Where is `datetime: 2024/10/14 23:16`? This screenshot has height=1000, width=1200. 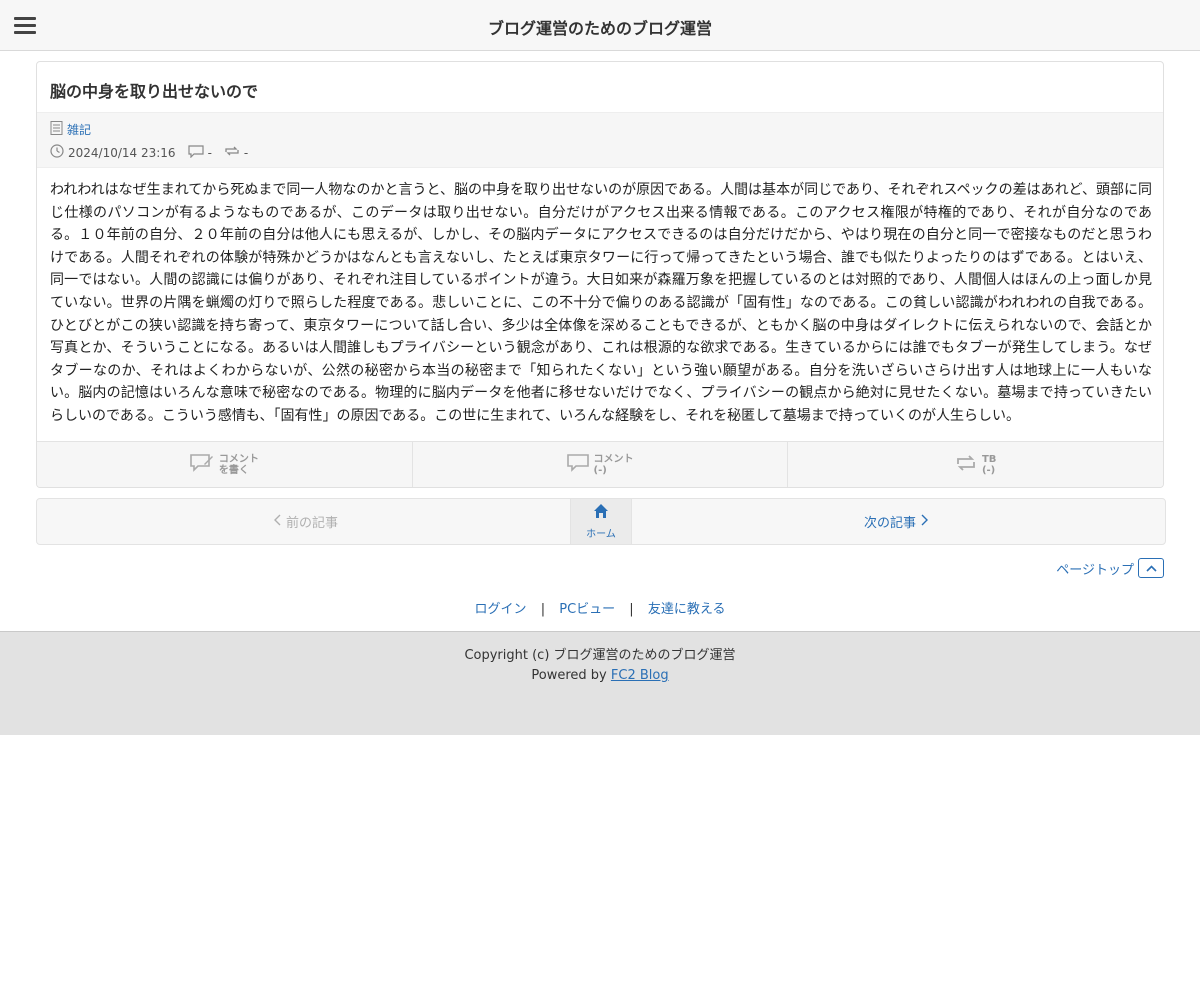
datetime: 2024/10/14 23:16 is located at coordinates (113, 152).